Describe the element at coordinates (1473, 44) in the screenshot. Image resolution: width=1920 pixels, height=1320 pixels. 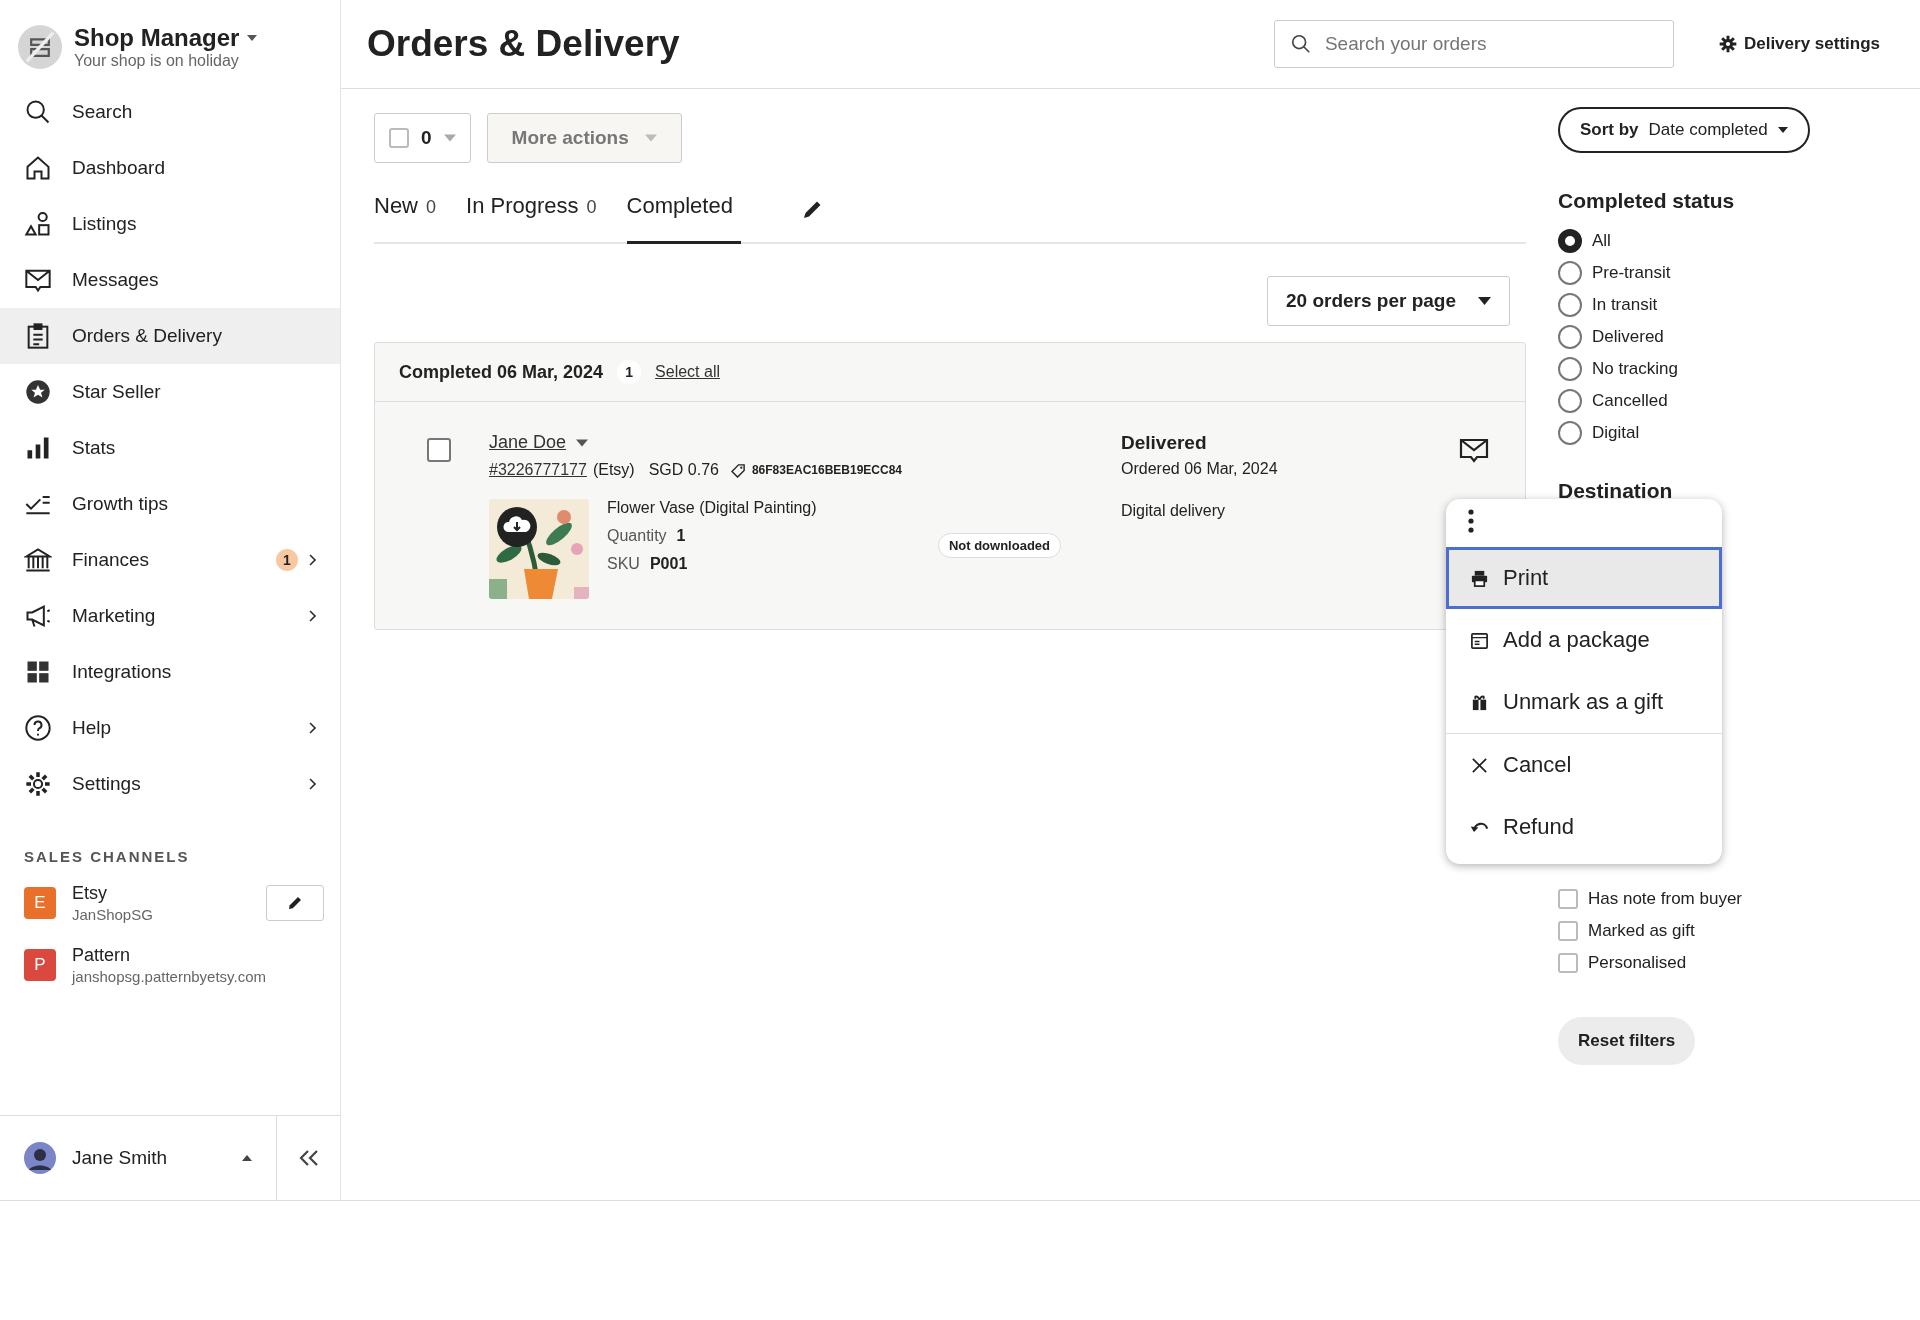
I see `search-field: Search your orders` at that location.